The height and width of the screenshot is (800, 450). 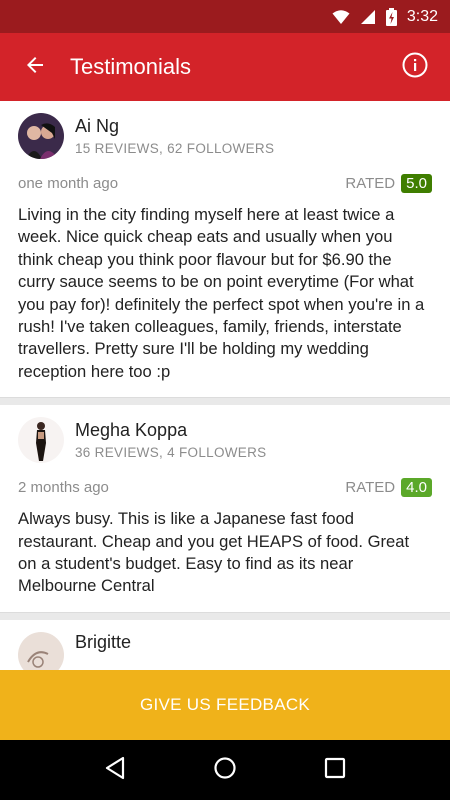 What do you see at coordinates (103, 642) in the screenshot?
I see `reviewer-name: Brigitte` at bounding box center [103, 642].